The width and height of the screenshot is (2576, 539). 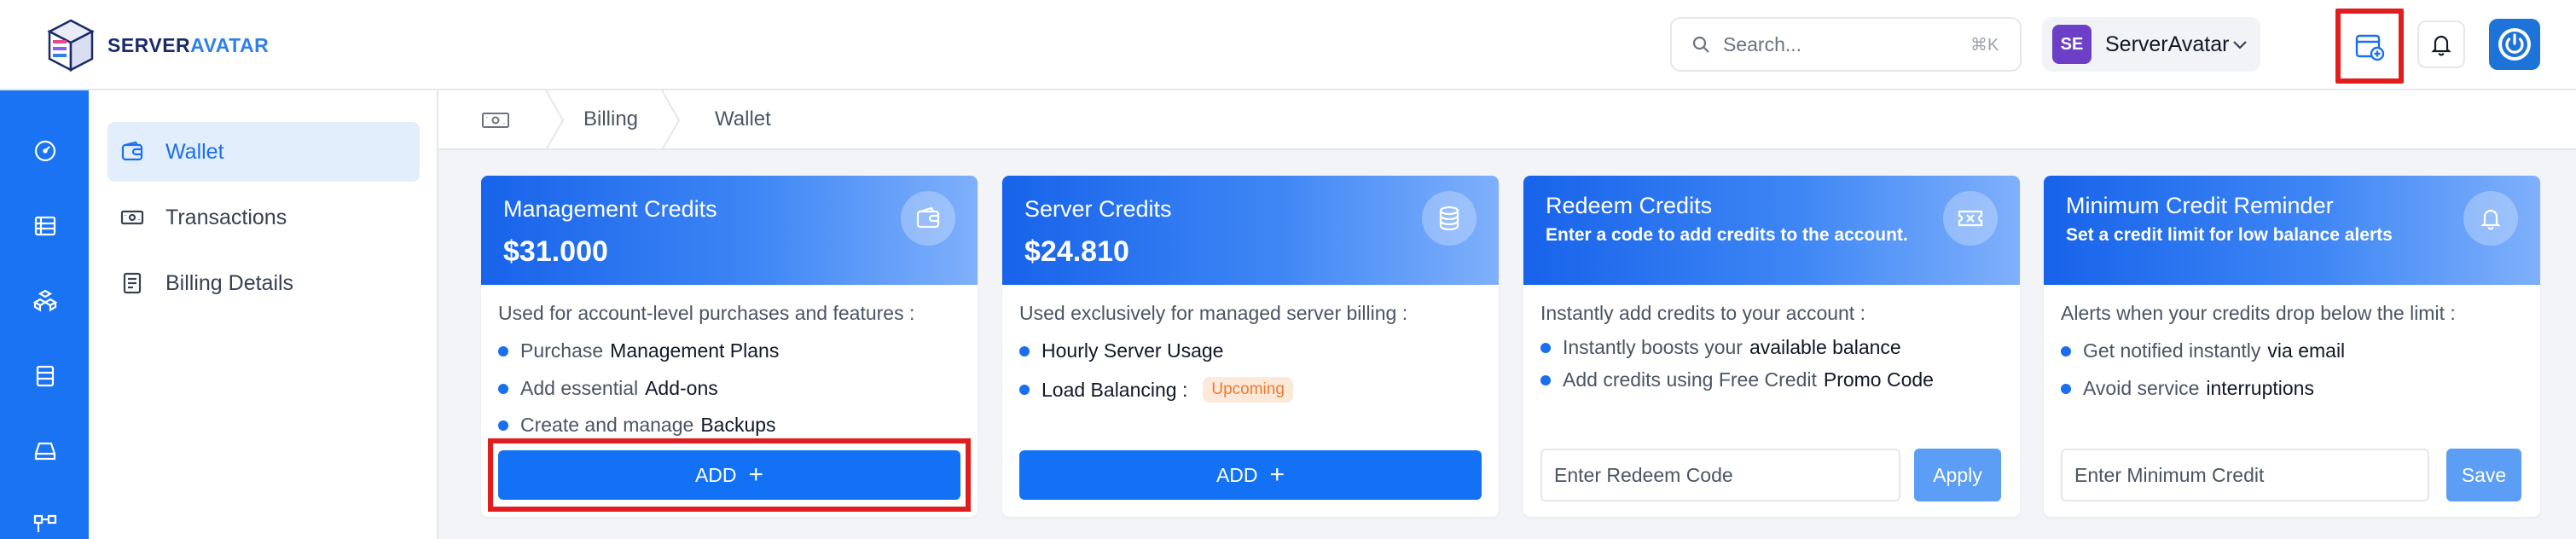 I want to click on list-item: Avoid service interruptions, so click(x=2187, y=388).